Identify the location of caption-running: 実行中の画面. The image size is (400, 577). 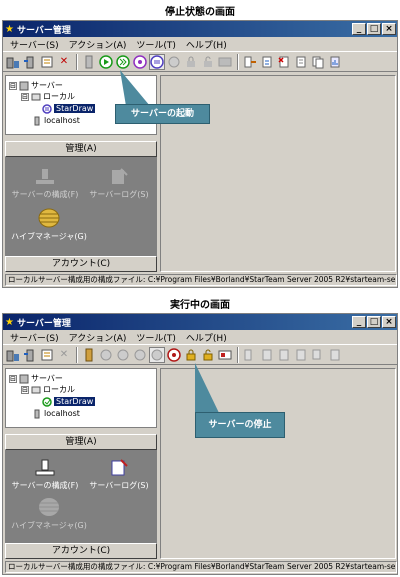
(200, 305).